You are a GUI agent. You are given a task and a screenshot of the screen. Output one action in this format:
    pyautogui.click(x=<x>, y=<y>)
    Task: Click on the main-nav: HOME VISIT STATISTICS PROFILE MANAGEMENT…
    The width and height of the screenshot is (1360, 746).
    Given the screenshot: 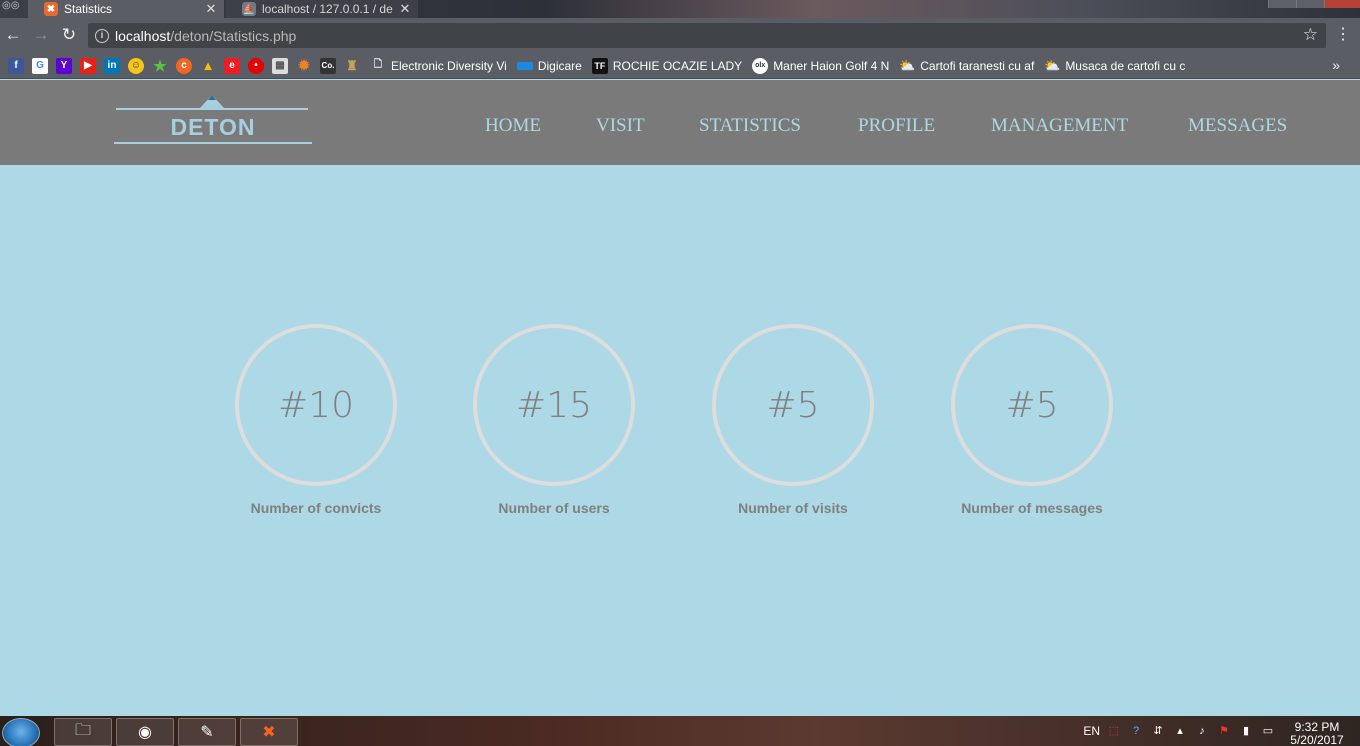 What is the action you would take?
    pyautogui.click(x=680, y=127)
    